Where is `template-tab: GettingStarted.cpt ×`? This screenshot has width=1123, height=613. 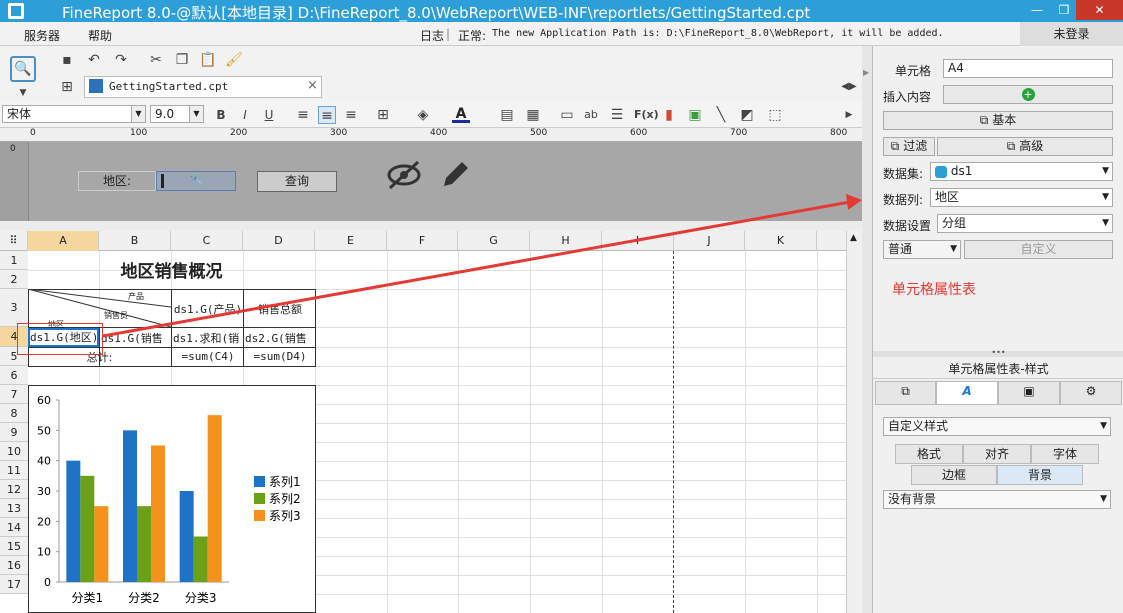 template-tab: GettingStarted.cpt × is located at coordinates (203, 87).